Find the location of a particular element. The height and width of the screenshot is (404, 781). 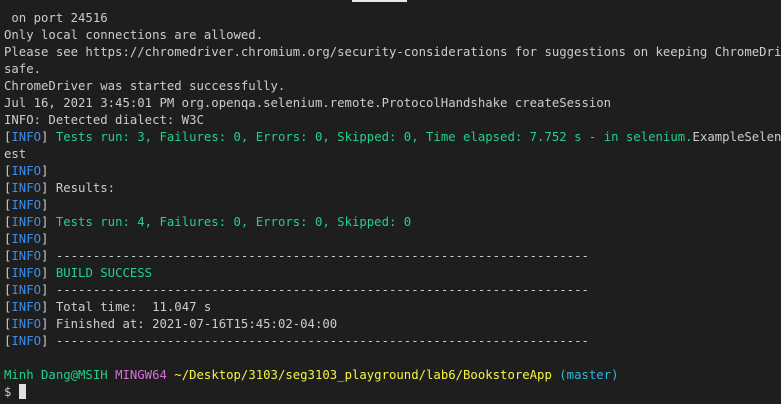

log-line: ChromeDriver was started successfully. is located at coordinates (145, 86).